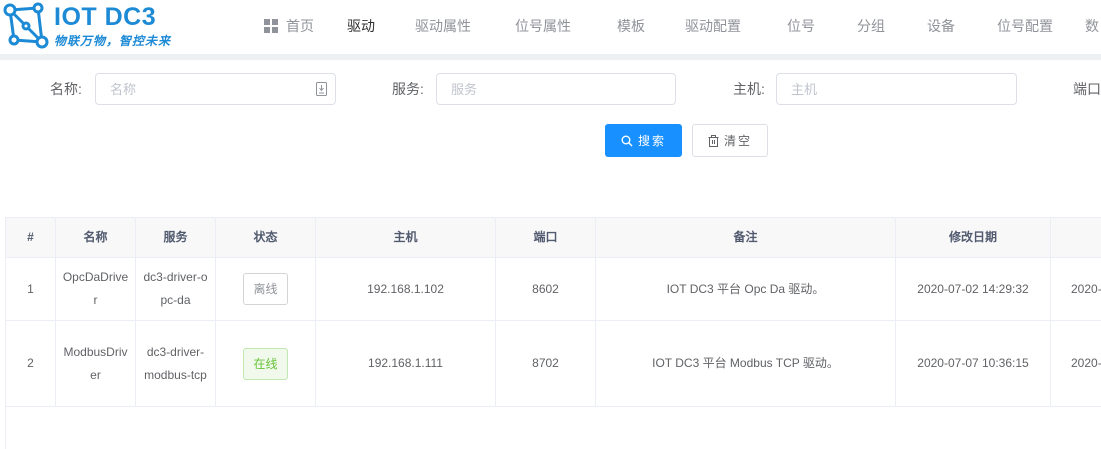  What do you see at coordinates (31, 363) in the screenshot?
I see `row-index: 2` at bounding box center [31, 363].